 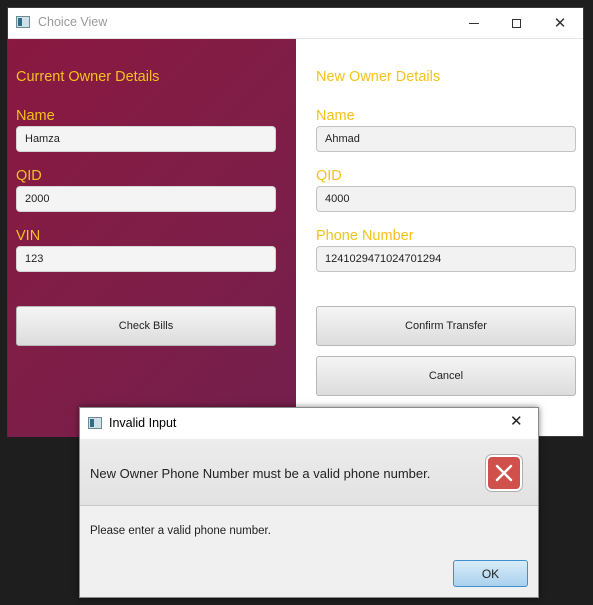 What do you see at coordinates (446, 199) in the screenshot?
I see `new-qid-field: 4000` at bounding box center [446, 199].